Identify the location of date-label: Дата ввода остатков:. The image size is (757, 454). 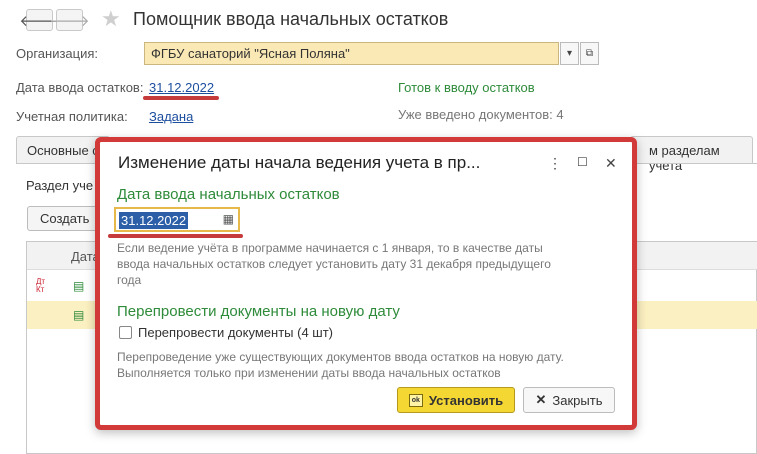
(80, 87).